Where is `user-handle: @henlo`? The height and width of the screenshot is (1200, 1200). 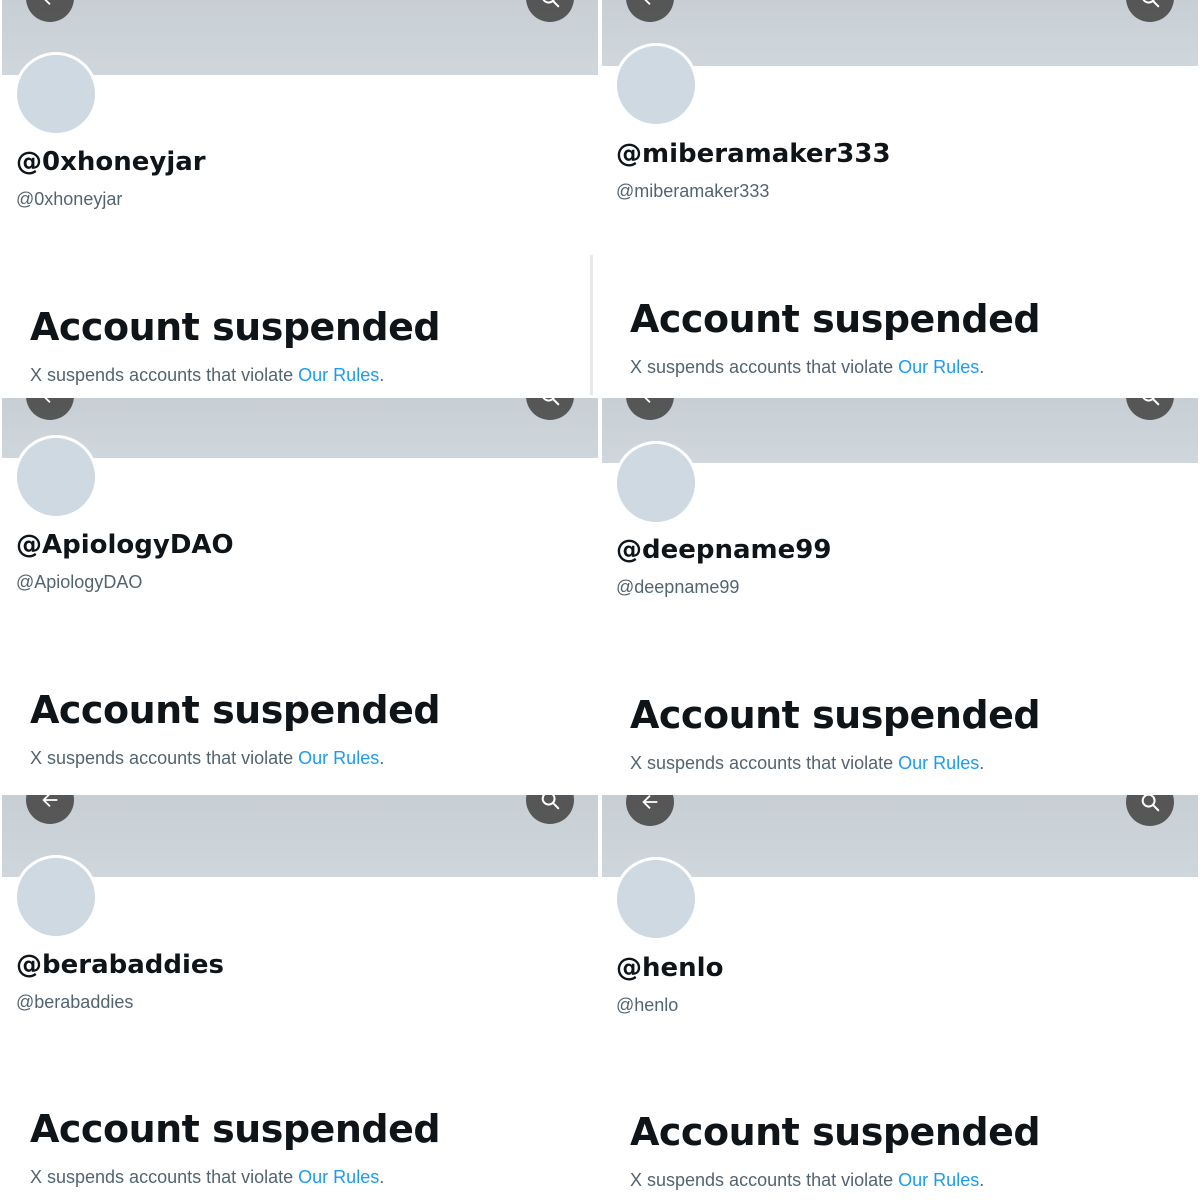 user-handle: @henlo is located at coordinates (647, 1005).